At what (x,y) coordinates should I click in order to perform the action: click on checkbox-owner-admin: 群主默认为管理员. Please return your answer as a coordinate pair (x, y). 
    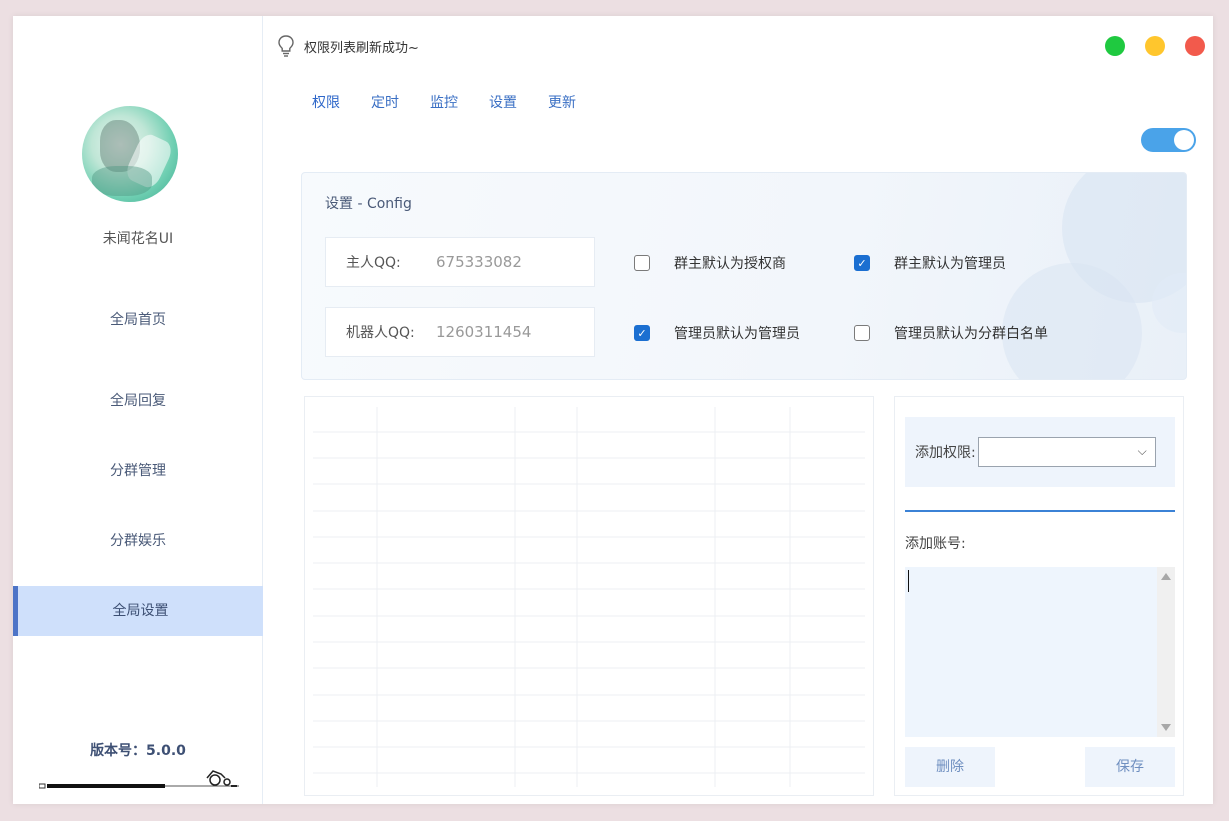
    Looking at the image, I should click on (930, 263).